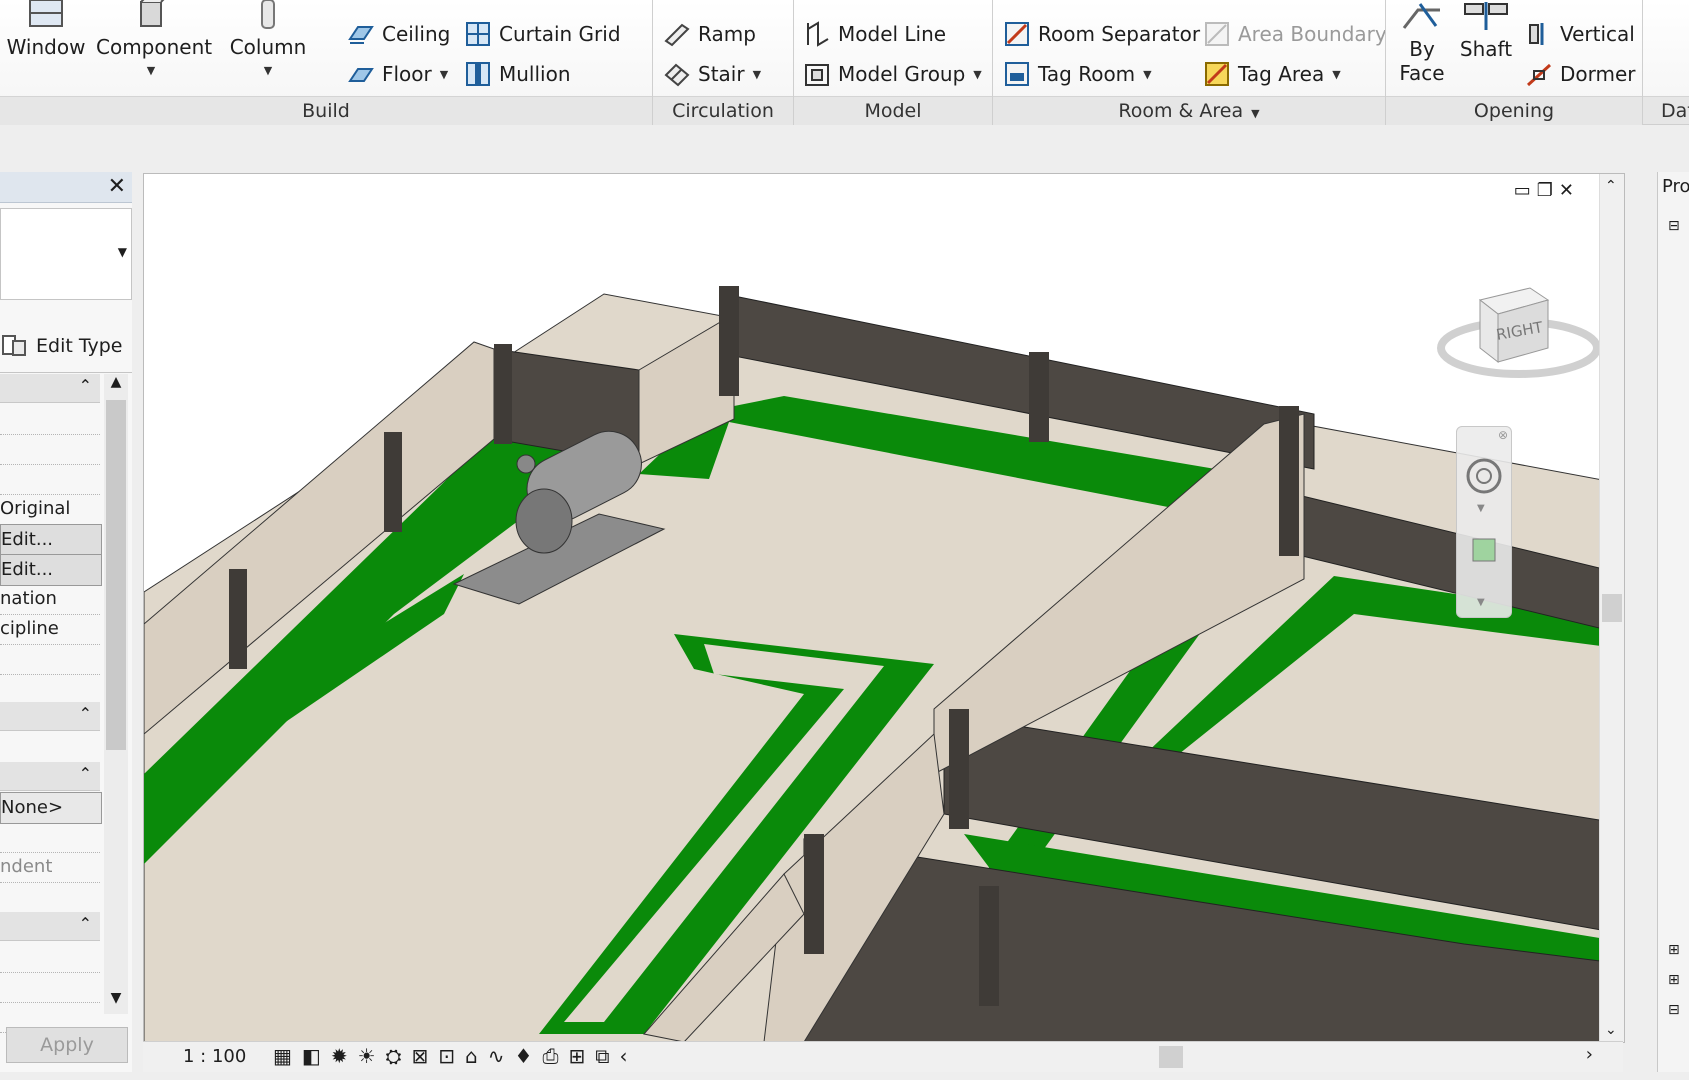 The width and height of the screenshot is (1689, 1080). I want to click on build-panel-title: Build, so click(326, 110).